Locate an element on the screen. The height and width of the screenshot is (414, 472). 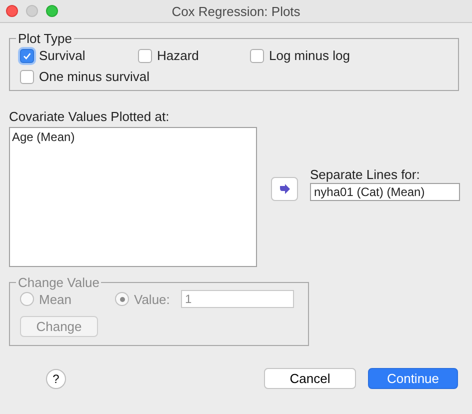
group-title: Change Value is located at coordinates (58, 282).